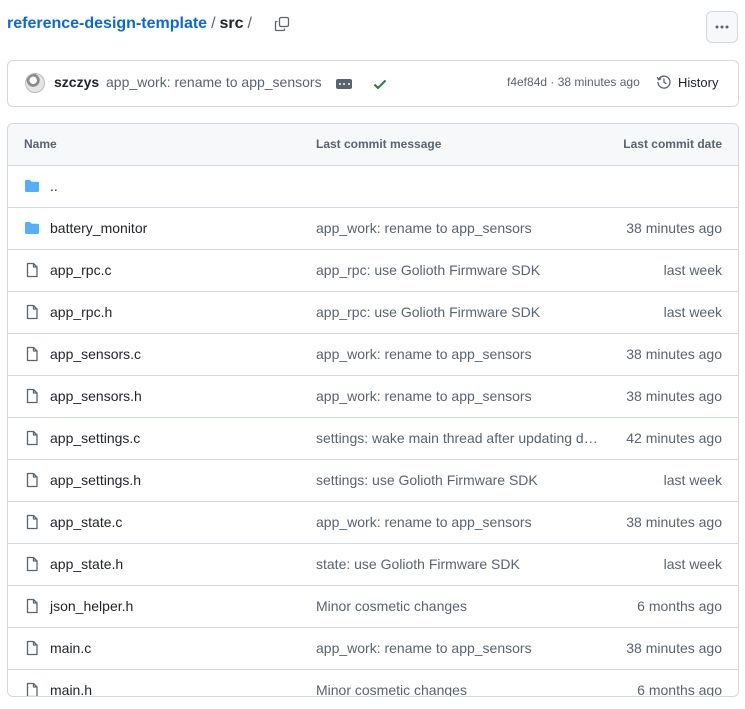  What do you see at coordinates (91, 606) in the screenshot?
I see `file-name-link: json_helper.h` at bounding box center [91, 606].